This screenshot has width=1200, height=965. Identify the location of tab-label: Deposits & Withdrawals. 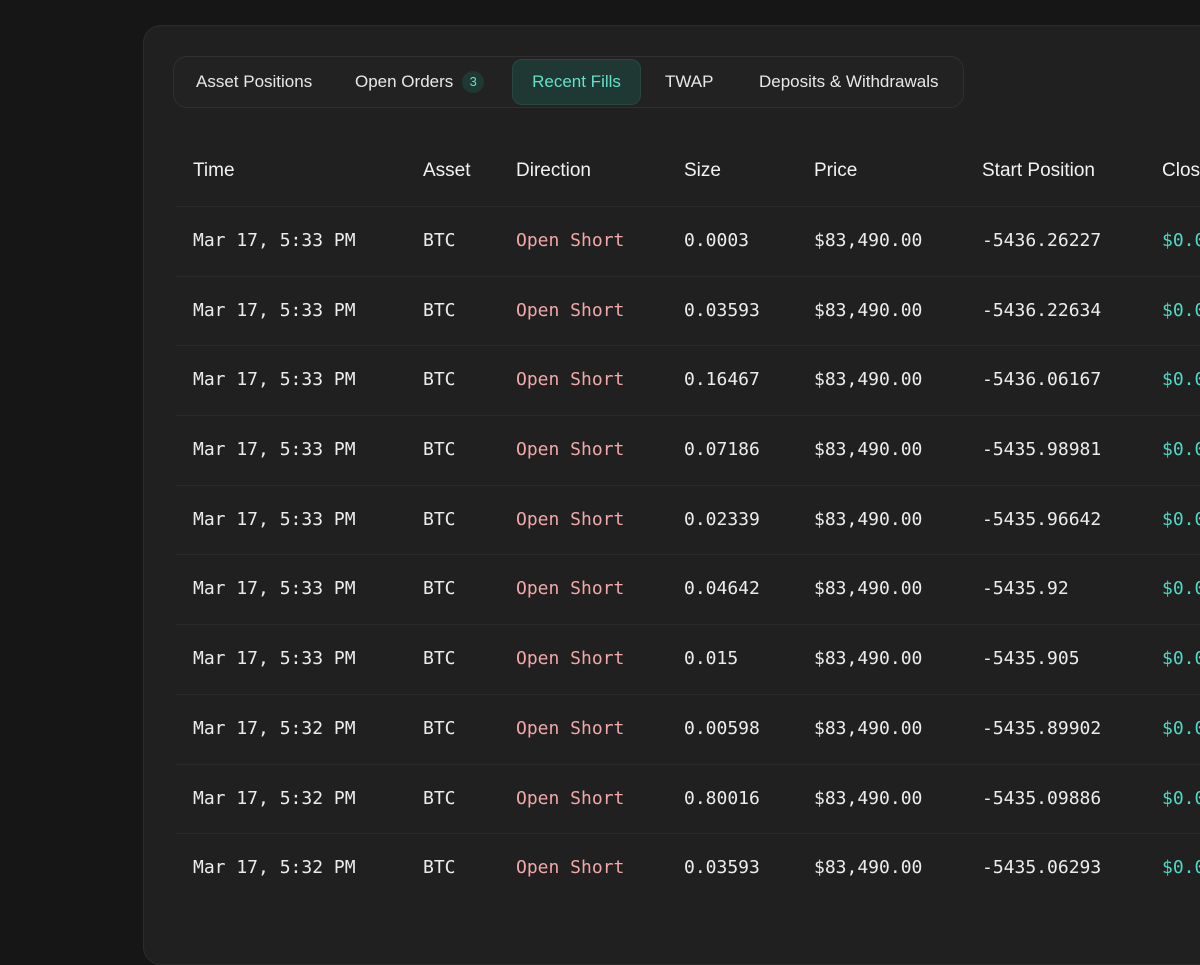
(849, 81).